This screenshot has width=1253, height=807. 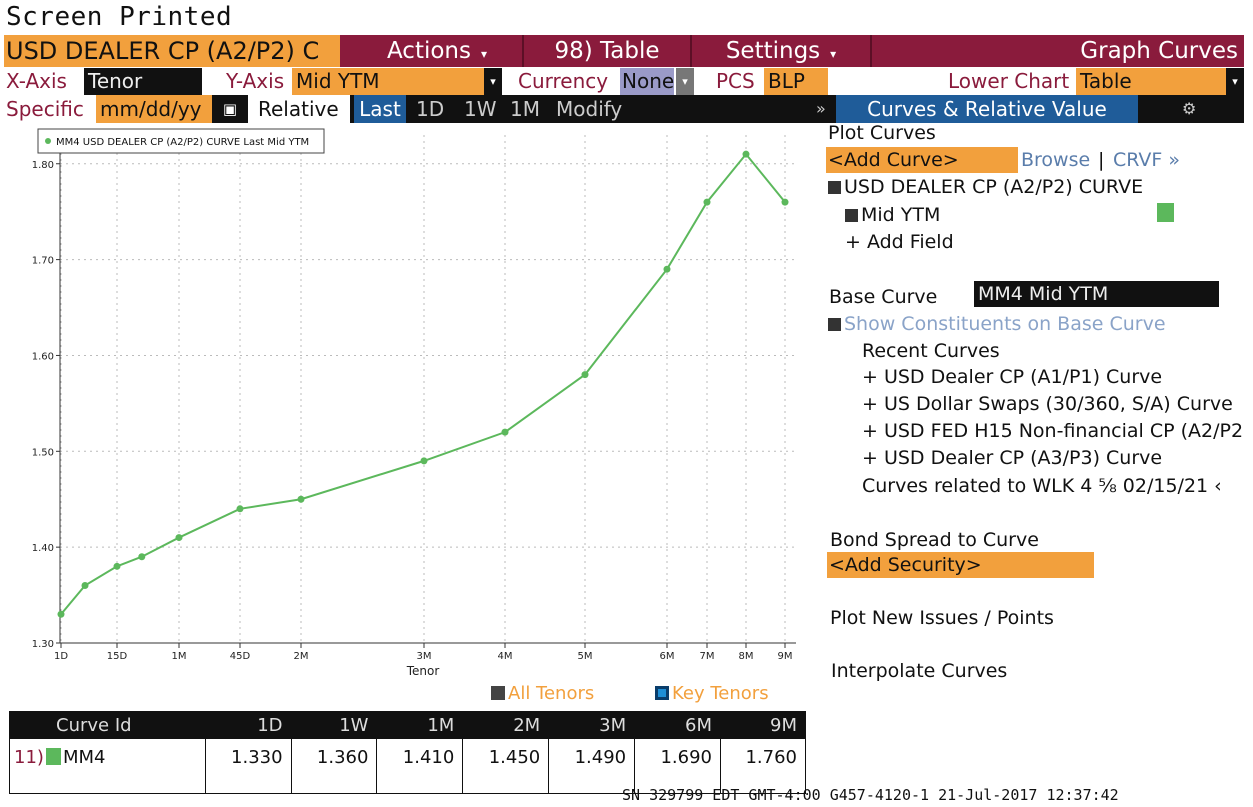 I want to click on x-tick-label: 4M, so click(x=505, y=656).